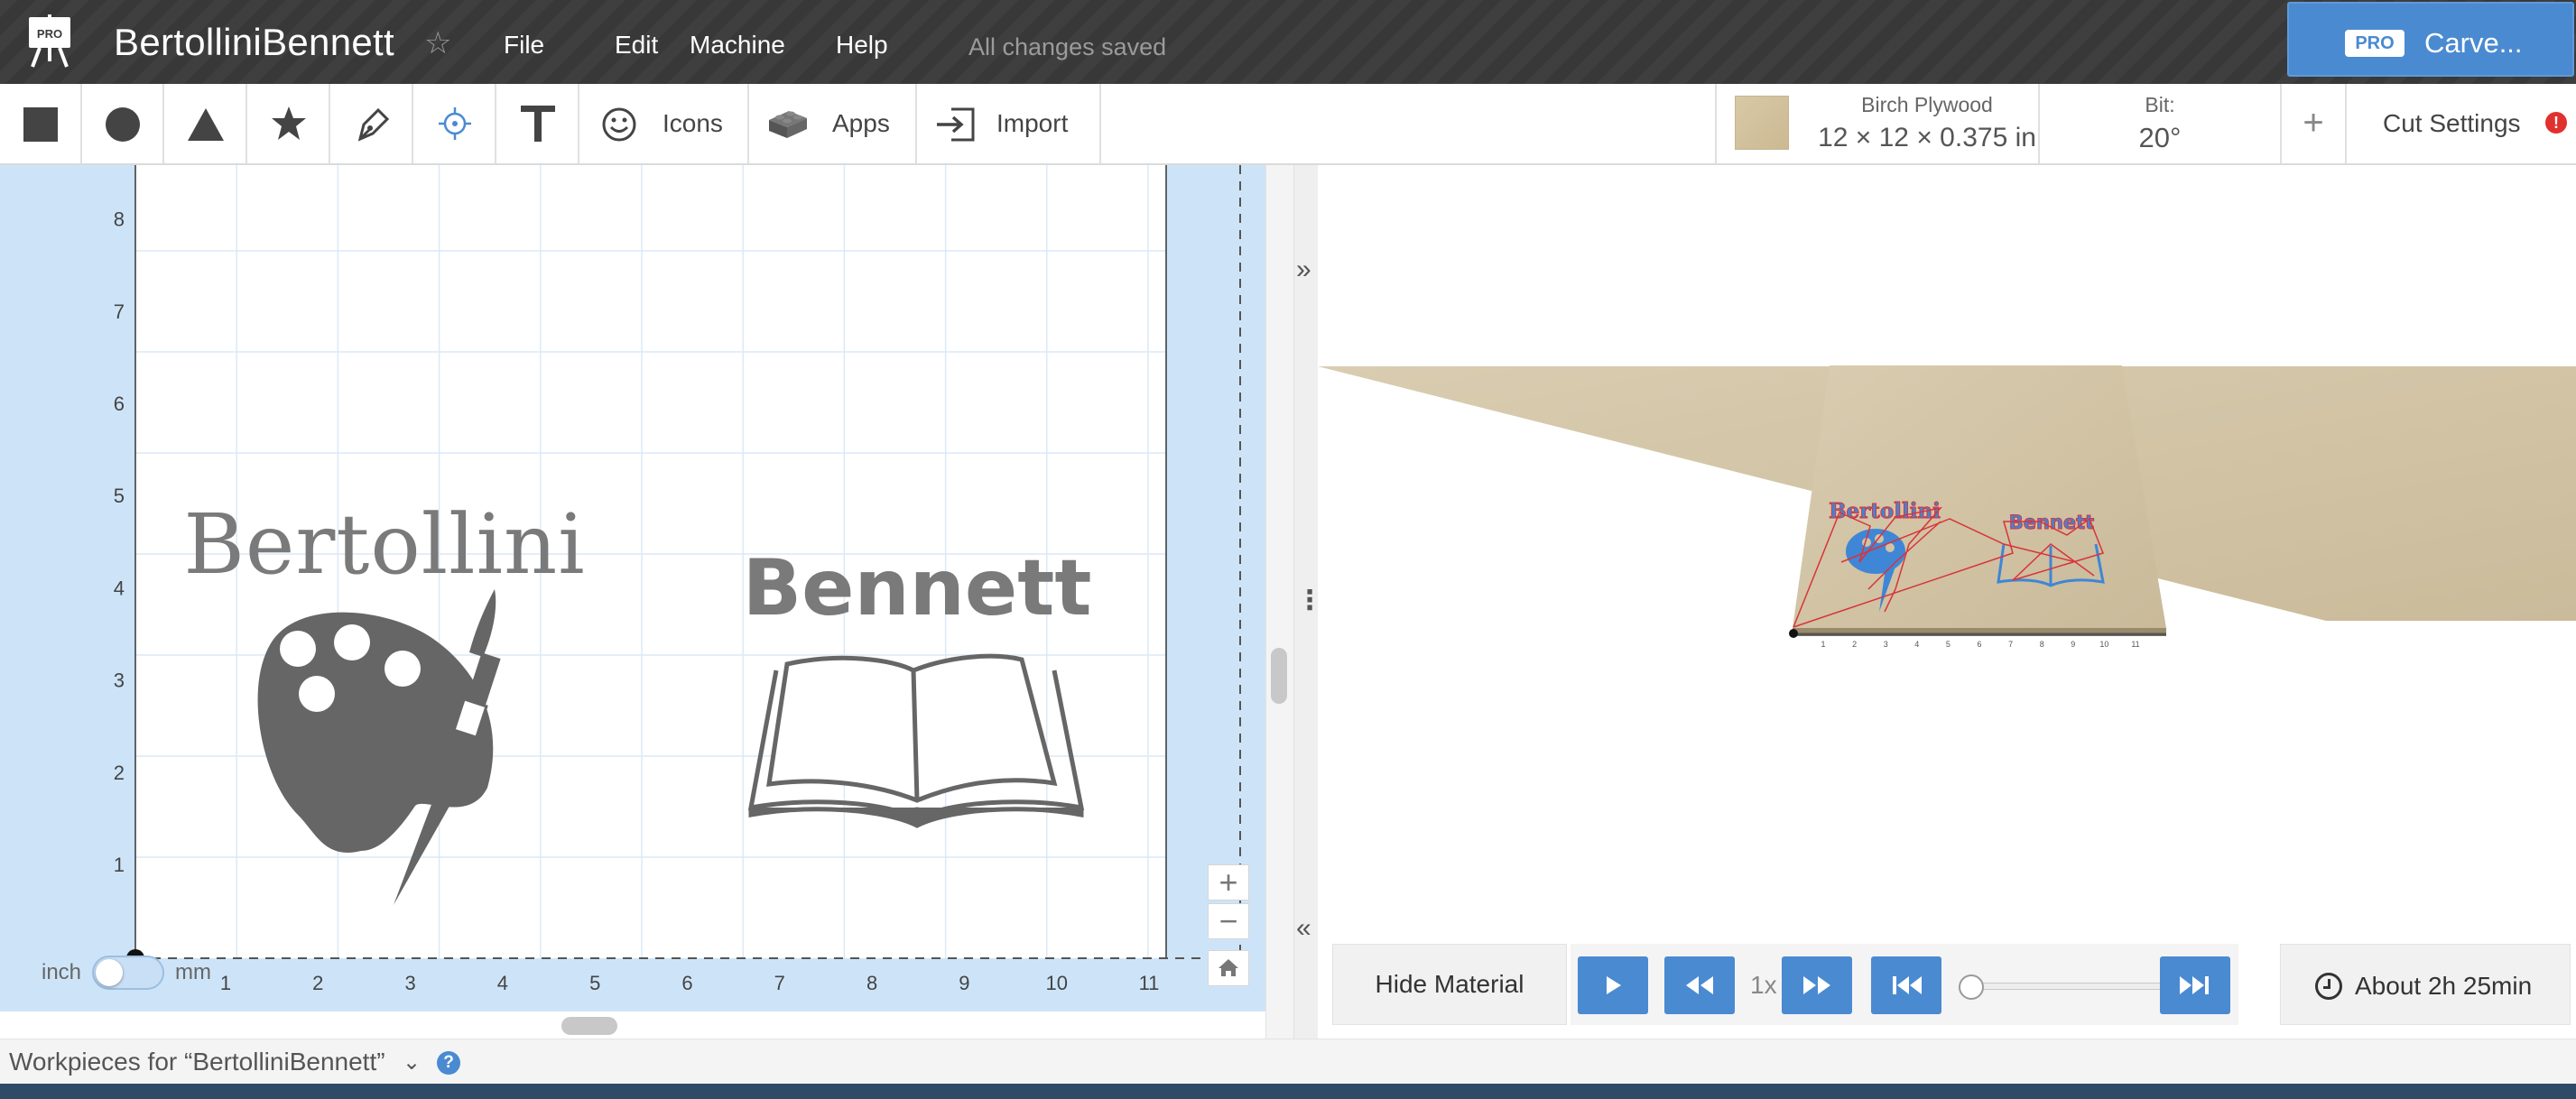 Image resolution: width=2576 pixels, height=1099 pixels. Describe the element at coordinates (589, 1026) in the screenshot. I see `canvas-horizontal-scrollbar` at that location.